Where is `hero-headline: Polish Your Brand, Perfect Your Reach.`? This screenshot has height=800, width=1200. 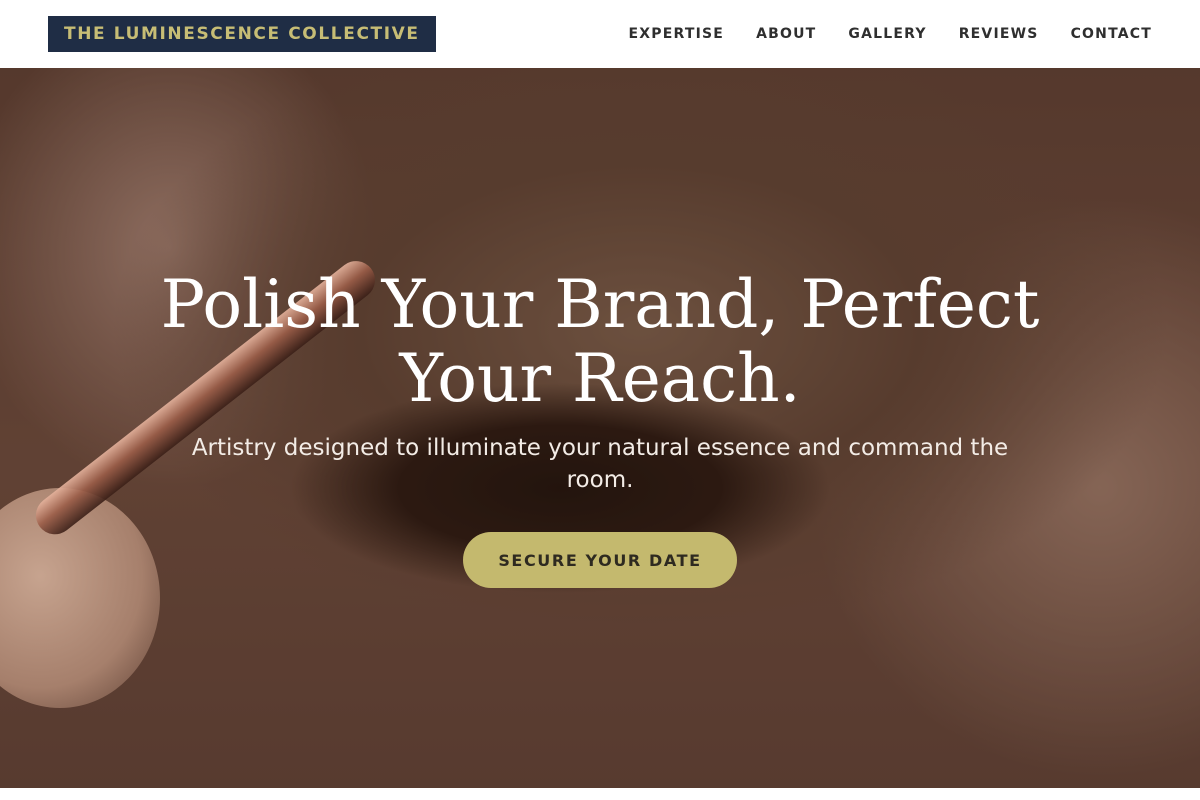
hero-headline: Polish Your Brand, Perfect Your Reach. is located at coordinates (600, 341).